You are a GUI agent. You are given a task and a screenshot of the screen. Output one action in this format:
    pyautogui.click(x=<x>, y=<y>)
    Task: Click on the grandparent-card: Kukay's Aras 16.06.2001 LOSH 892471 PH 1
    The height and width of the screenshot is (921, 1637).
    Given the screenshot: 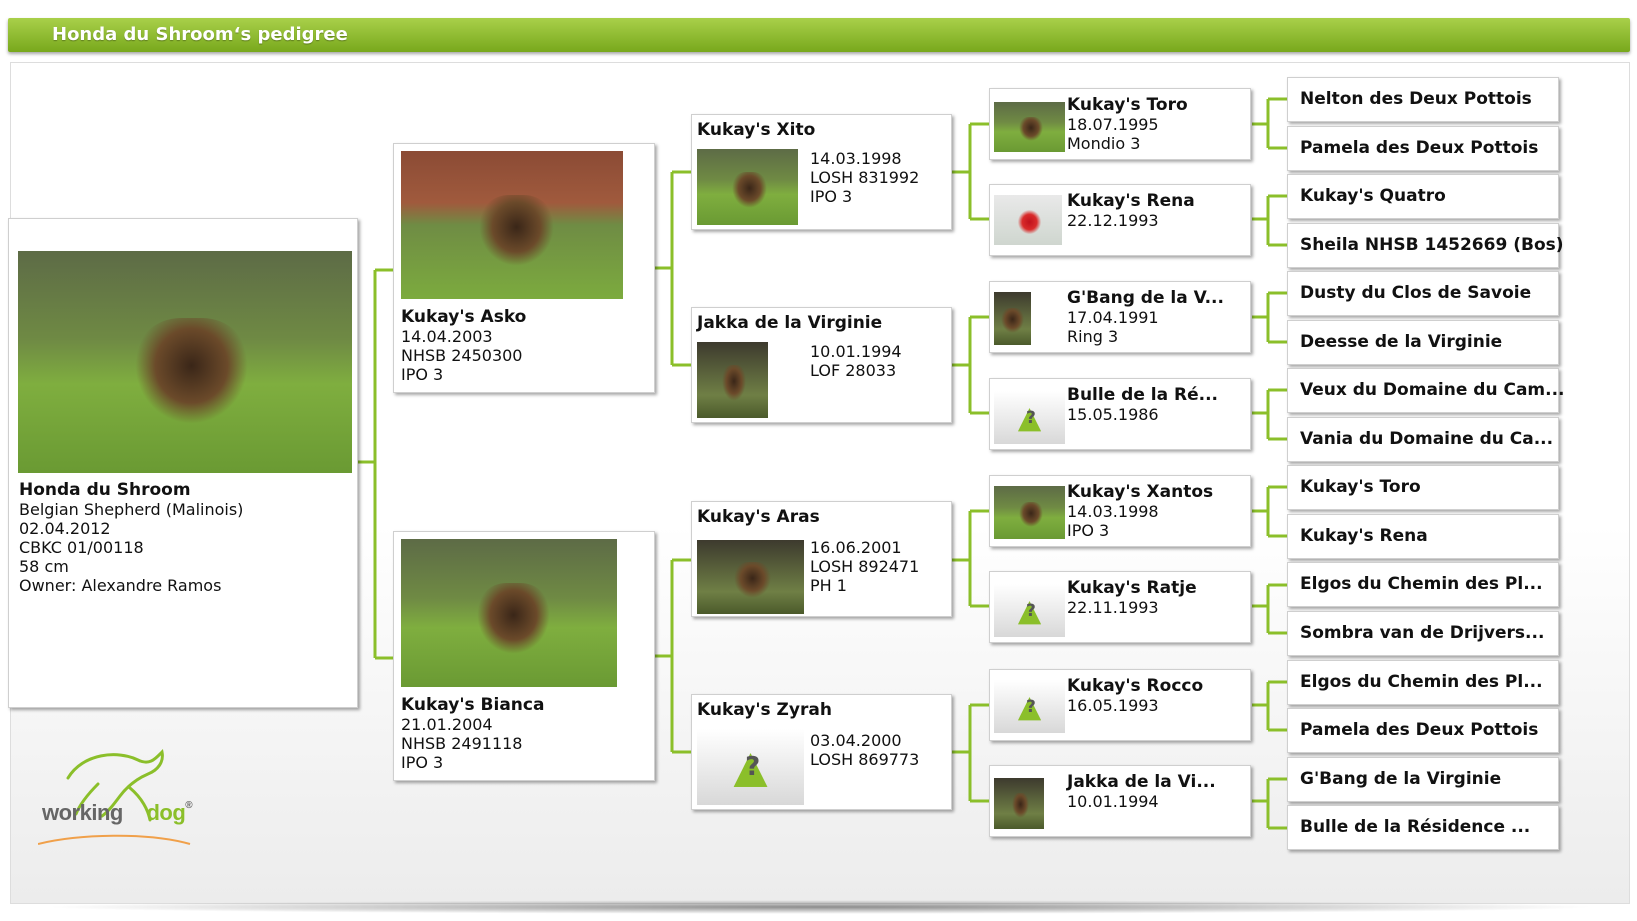 What is the action you would take?
    pyautogui.click(x=821, y=559)
    